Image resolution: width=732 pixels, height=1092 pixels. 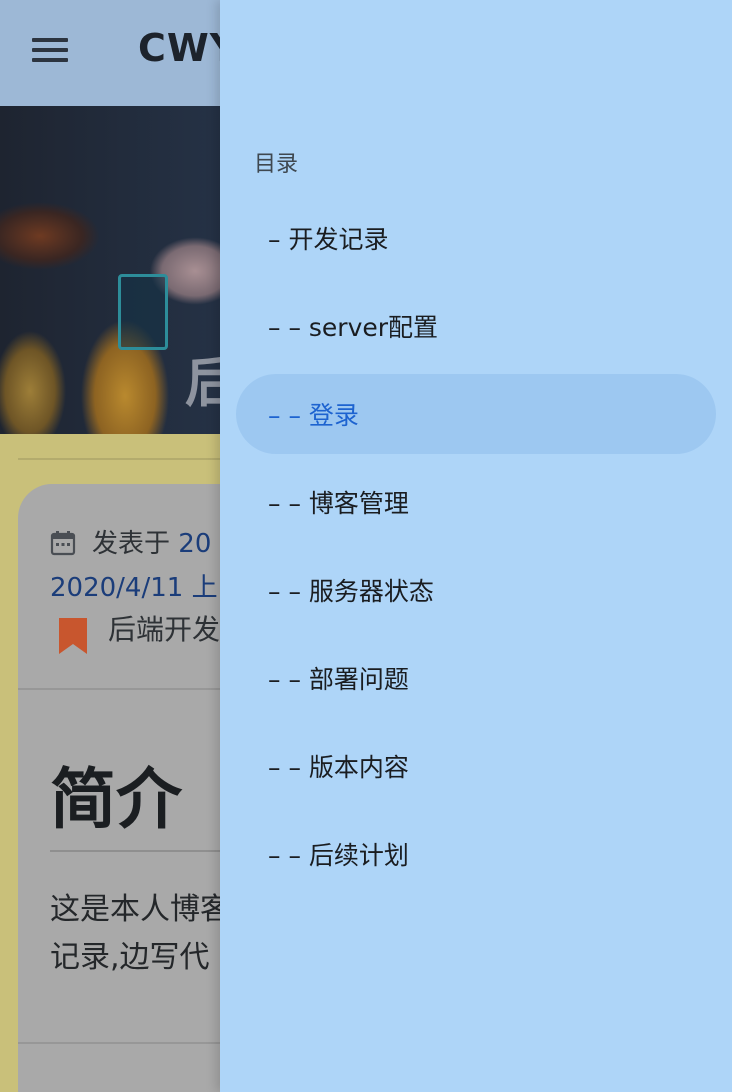 I want to click on published-label: 发表于, so click(x=131, y=544).